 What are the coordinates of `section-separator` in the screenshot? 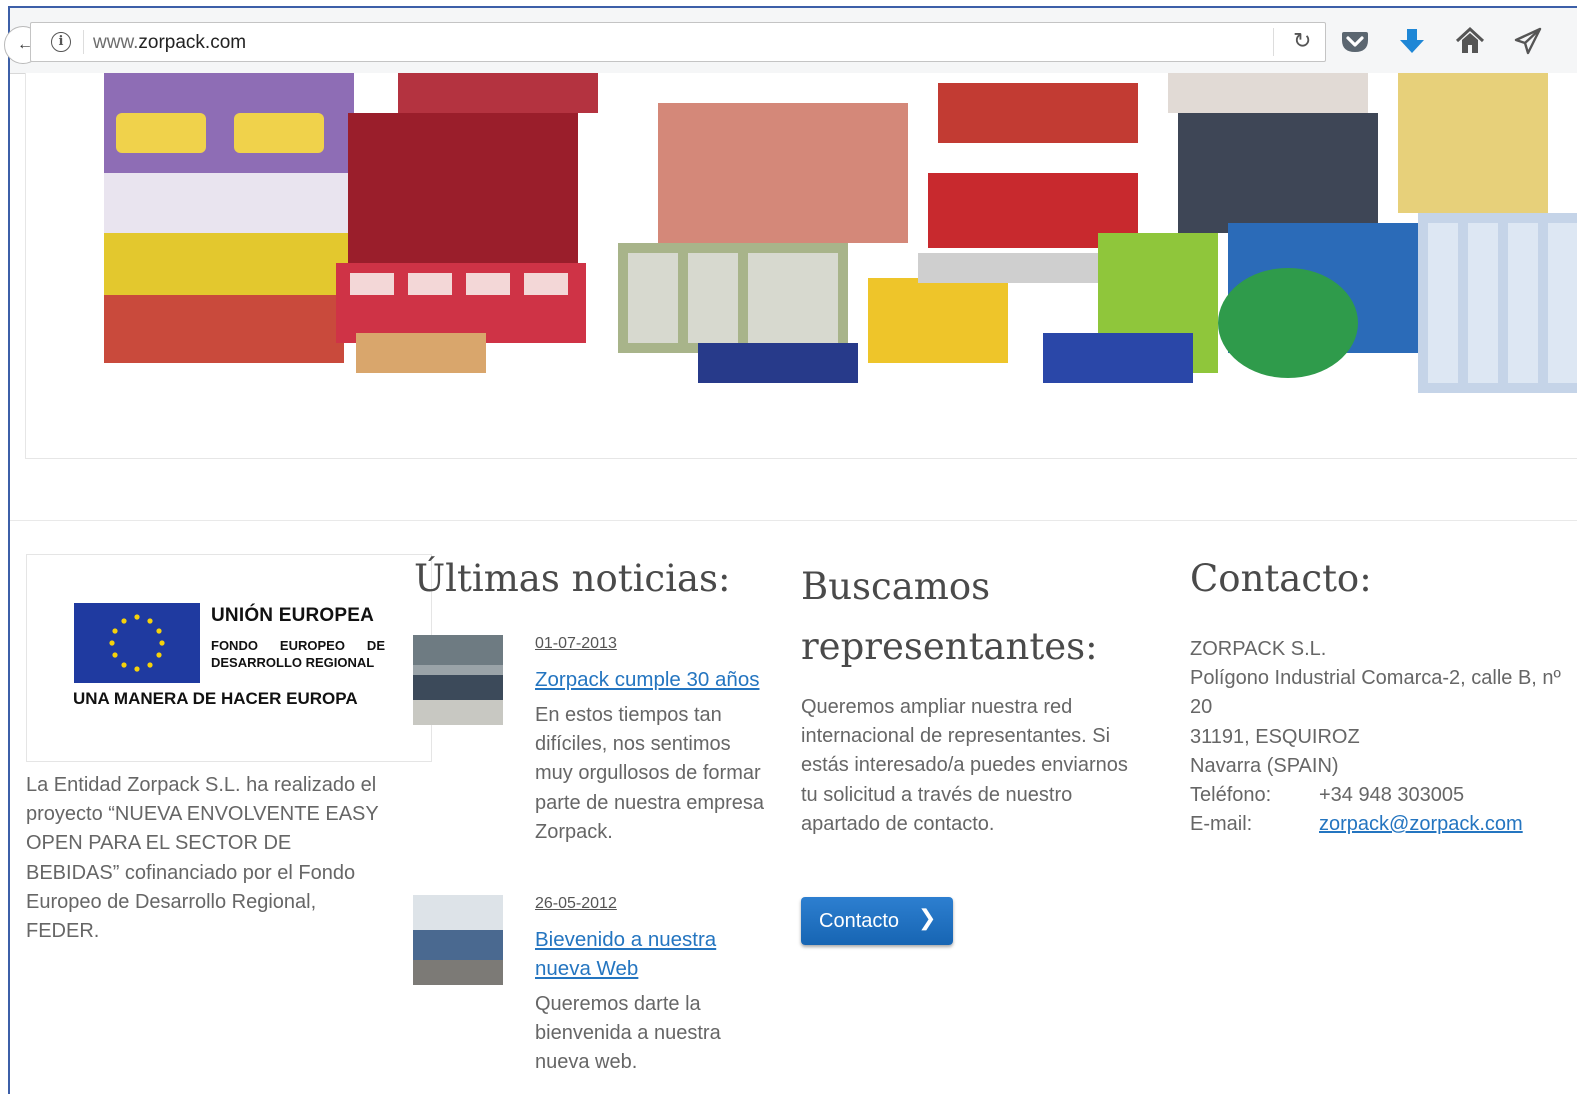 It's located at (793, 520).